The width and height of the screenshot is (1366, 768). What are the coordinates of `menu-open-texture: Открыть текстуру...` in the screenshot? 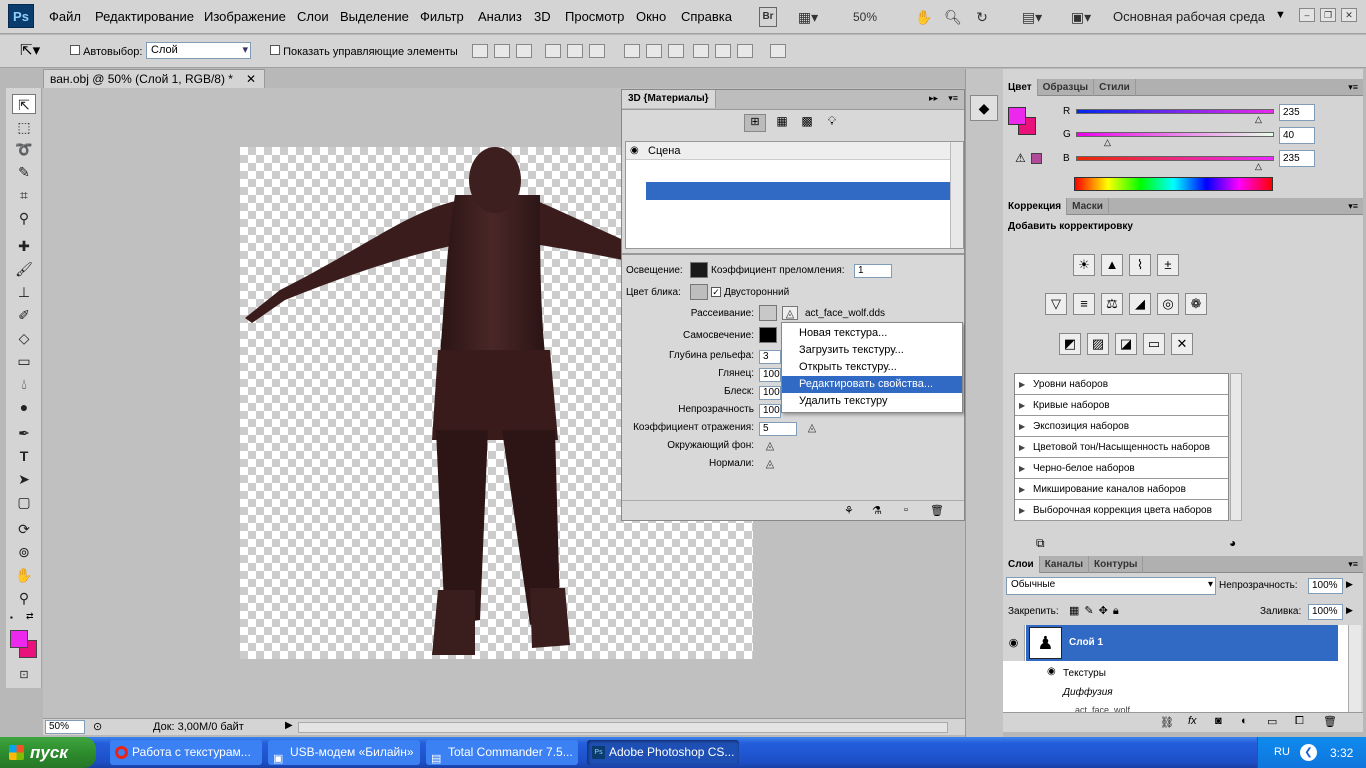 It's located at (872, 367).